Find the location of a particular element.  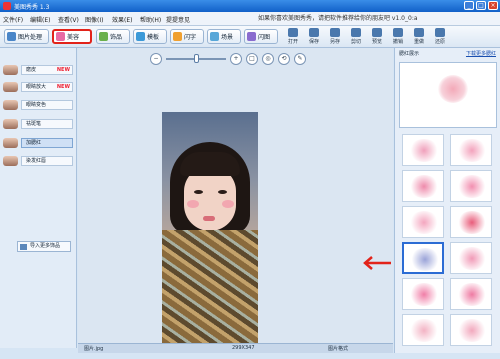

close-button: × is located at coordinates (493, 5).